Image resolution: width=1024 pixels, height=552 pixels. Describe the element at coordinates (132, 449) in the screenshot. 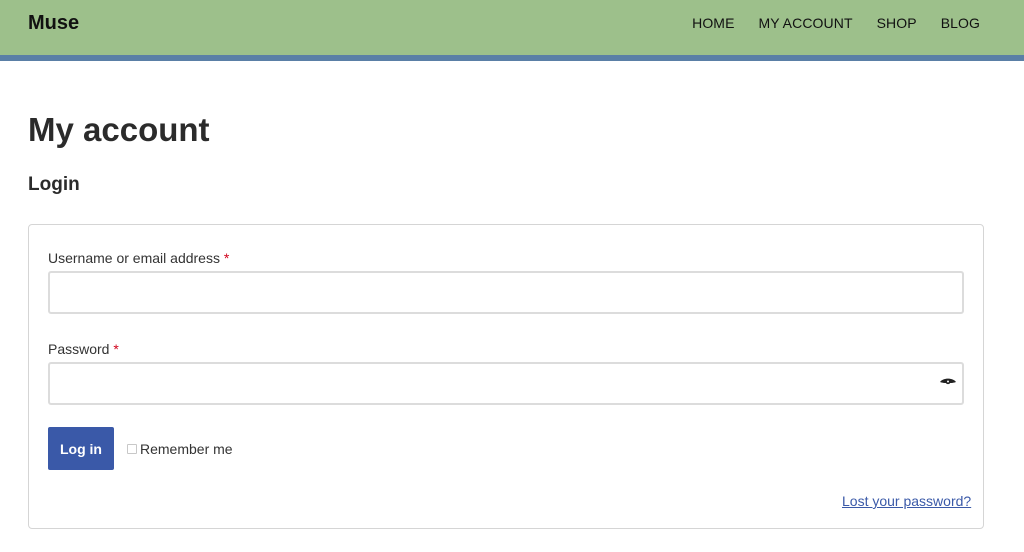

I see `remember-me-checkbox` at that location.